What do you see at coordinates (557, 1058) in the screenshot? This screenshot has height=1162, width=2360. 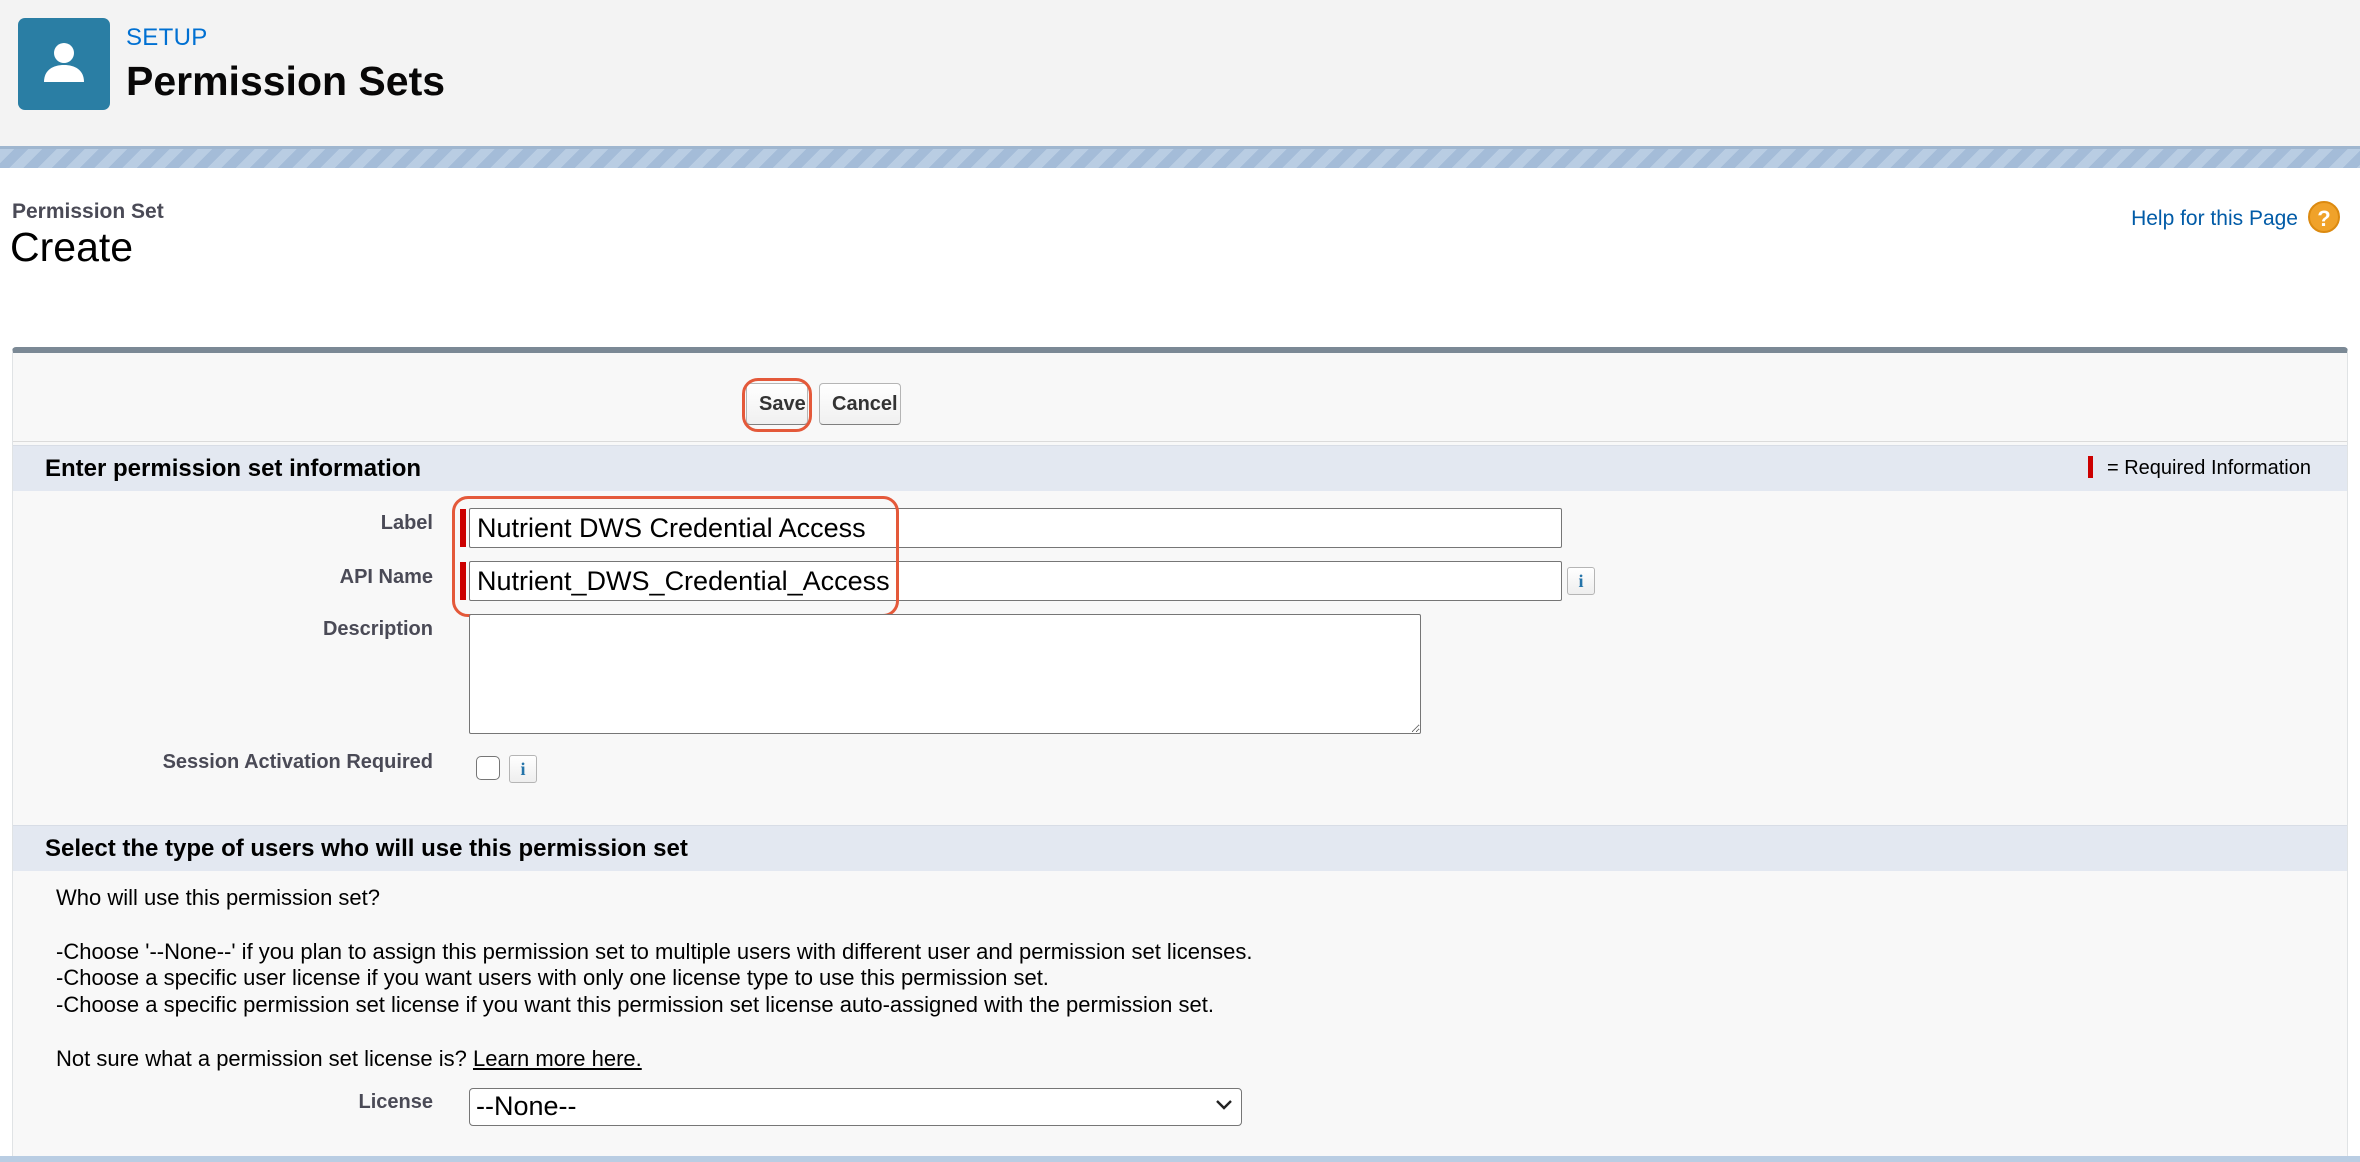 I see `learn-more-link: Learn more here.` at bounding box center [557, 1058].